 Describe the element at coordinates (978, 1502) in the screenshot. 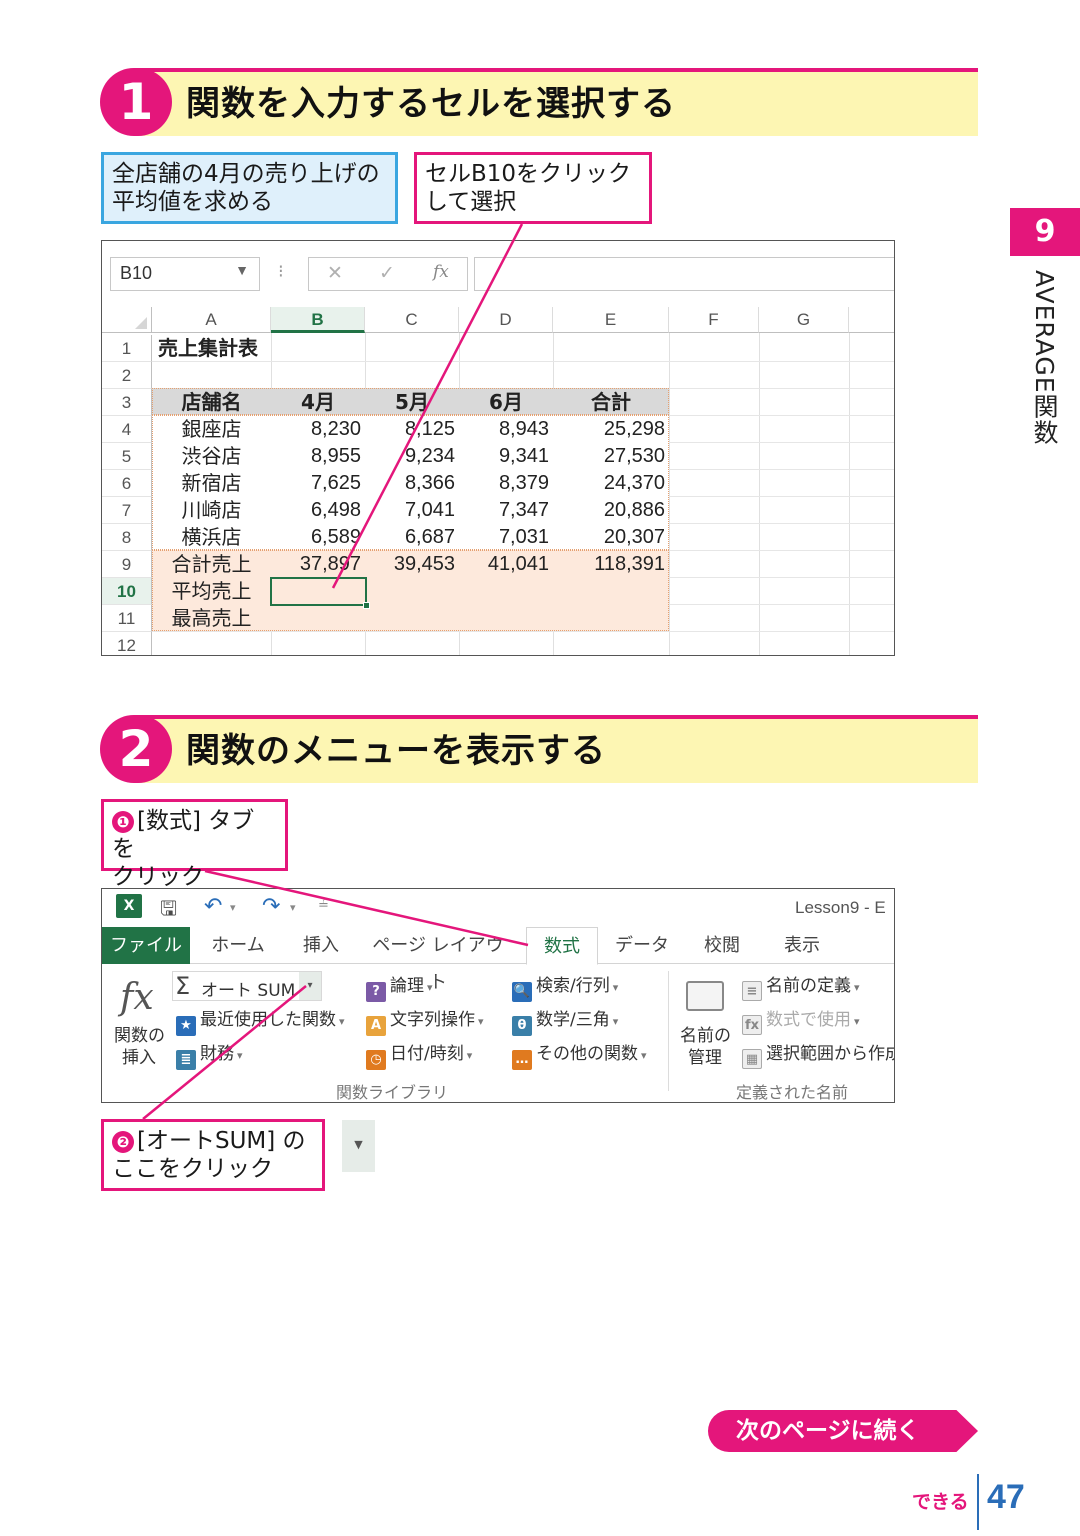

I see `page-number-divider` at that location.